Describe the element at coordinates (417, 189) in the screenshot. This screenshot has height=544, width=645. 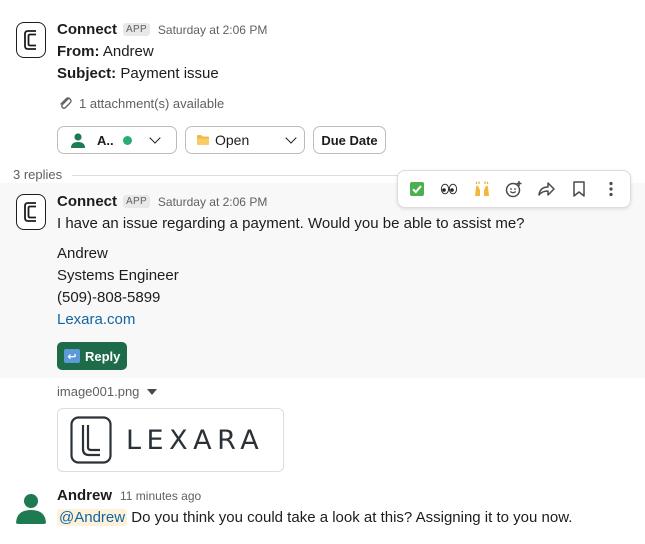
I see `white-check-mark-reaction-icon` at that location.